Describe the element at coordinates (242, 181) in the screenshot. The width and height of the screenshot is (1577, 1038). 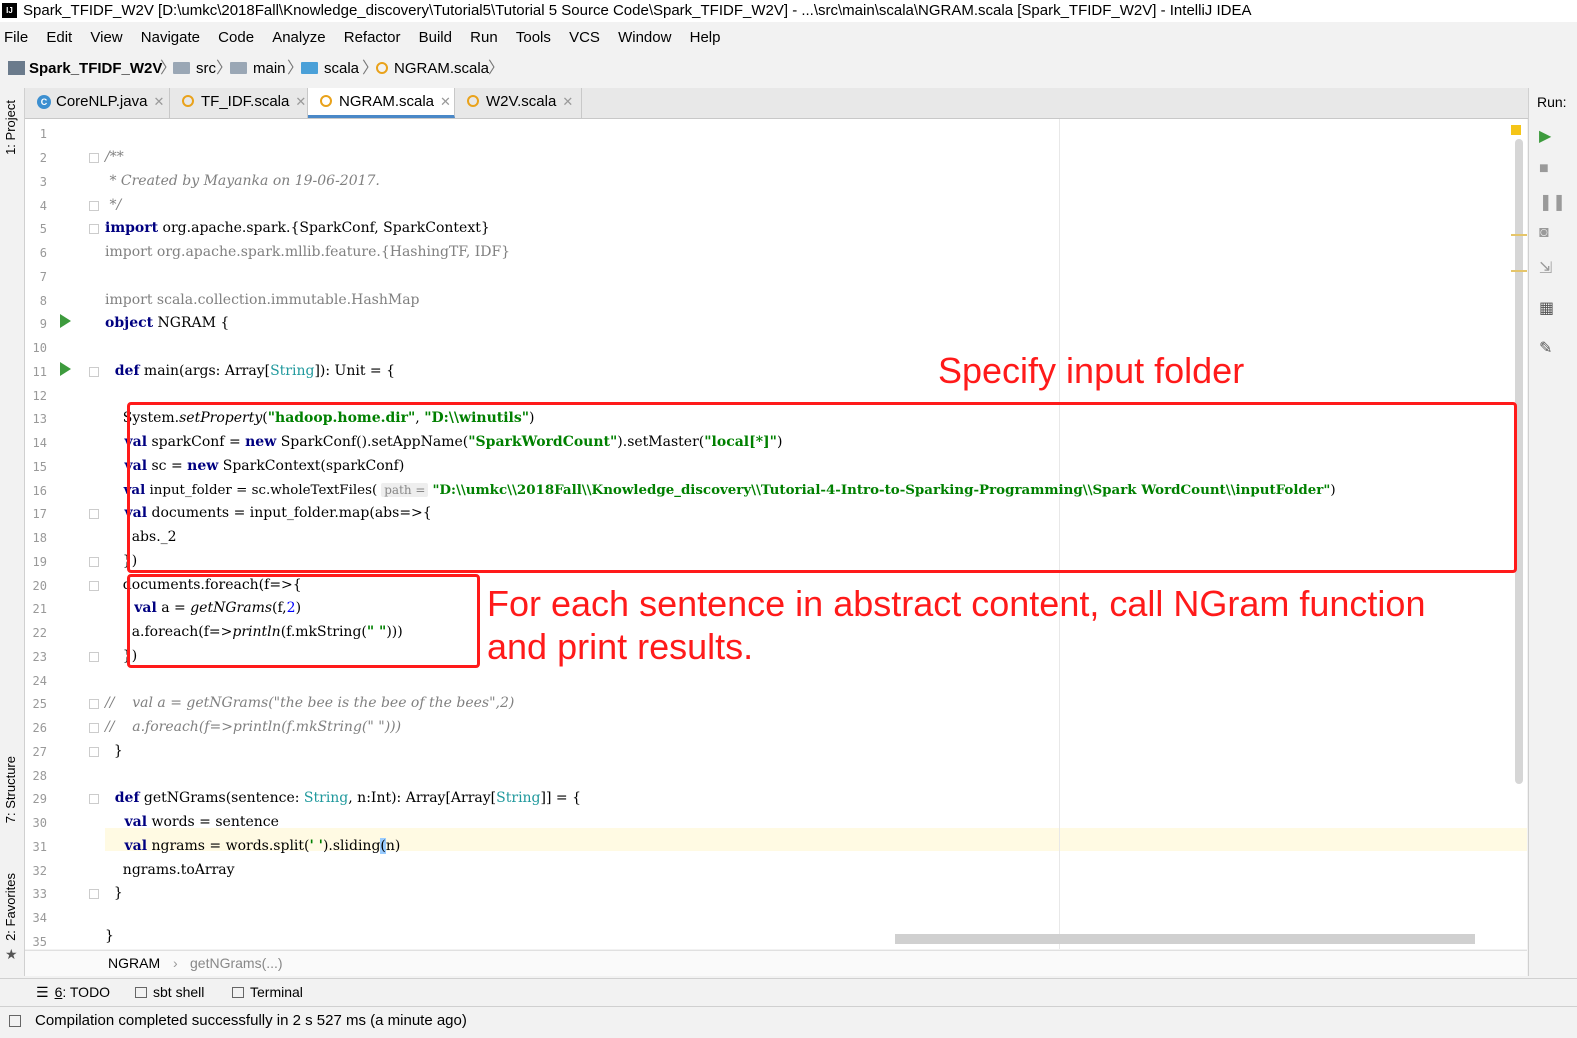
I see `code-line-3: * Created by Mayanka on 19-06-2017.` at that location.